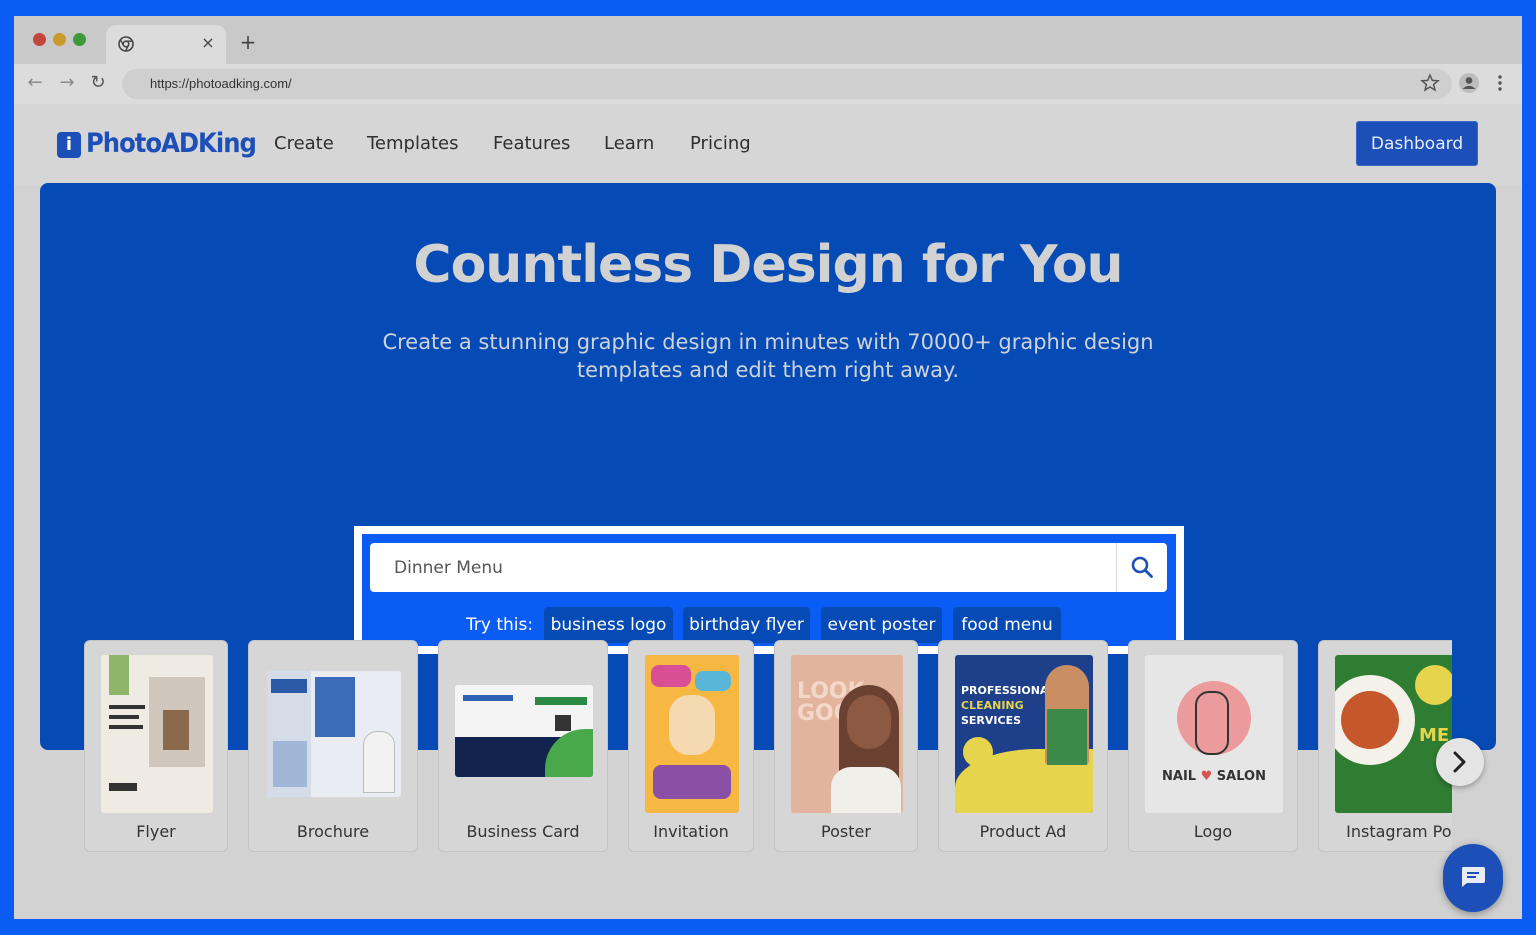 This screenshot has height=935, width=1536. I want to click on reload-icon: ↻, so click(98, 83).